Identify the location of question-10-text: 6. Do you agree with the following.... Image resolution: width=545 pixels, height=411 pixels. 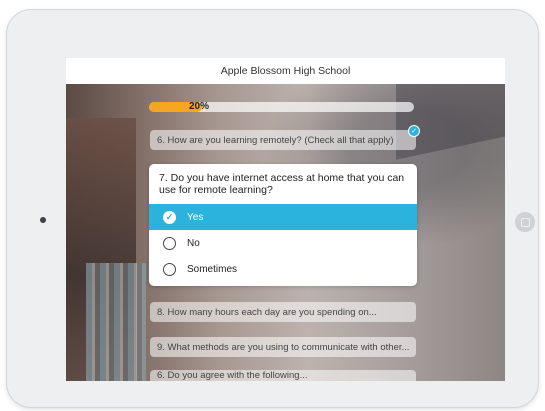
(232, 375).